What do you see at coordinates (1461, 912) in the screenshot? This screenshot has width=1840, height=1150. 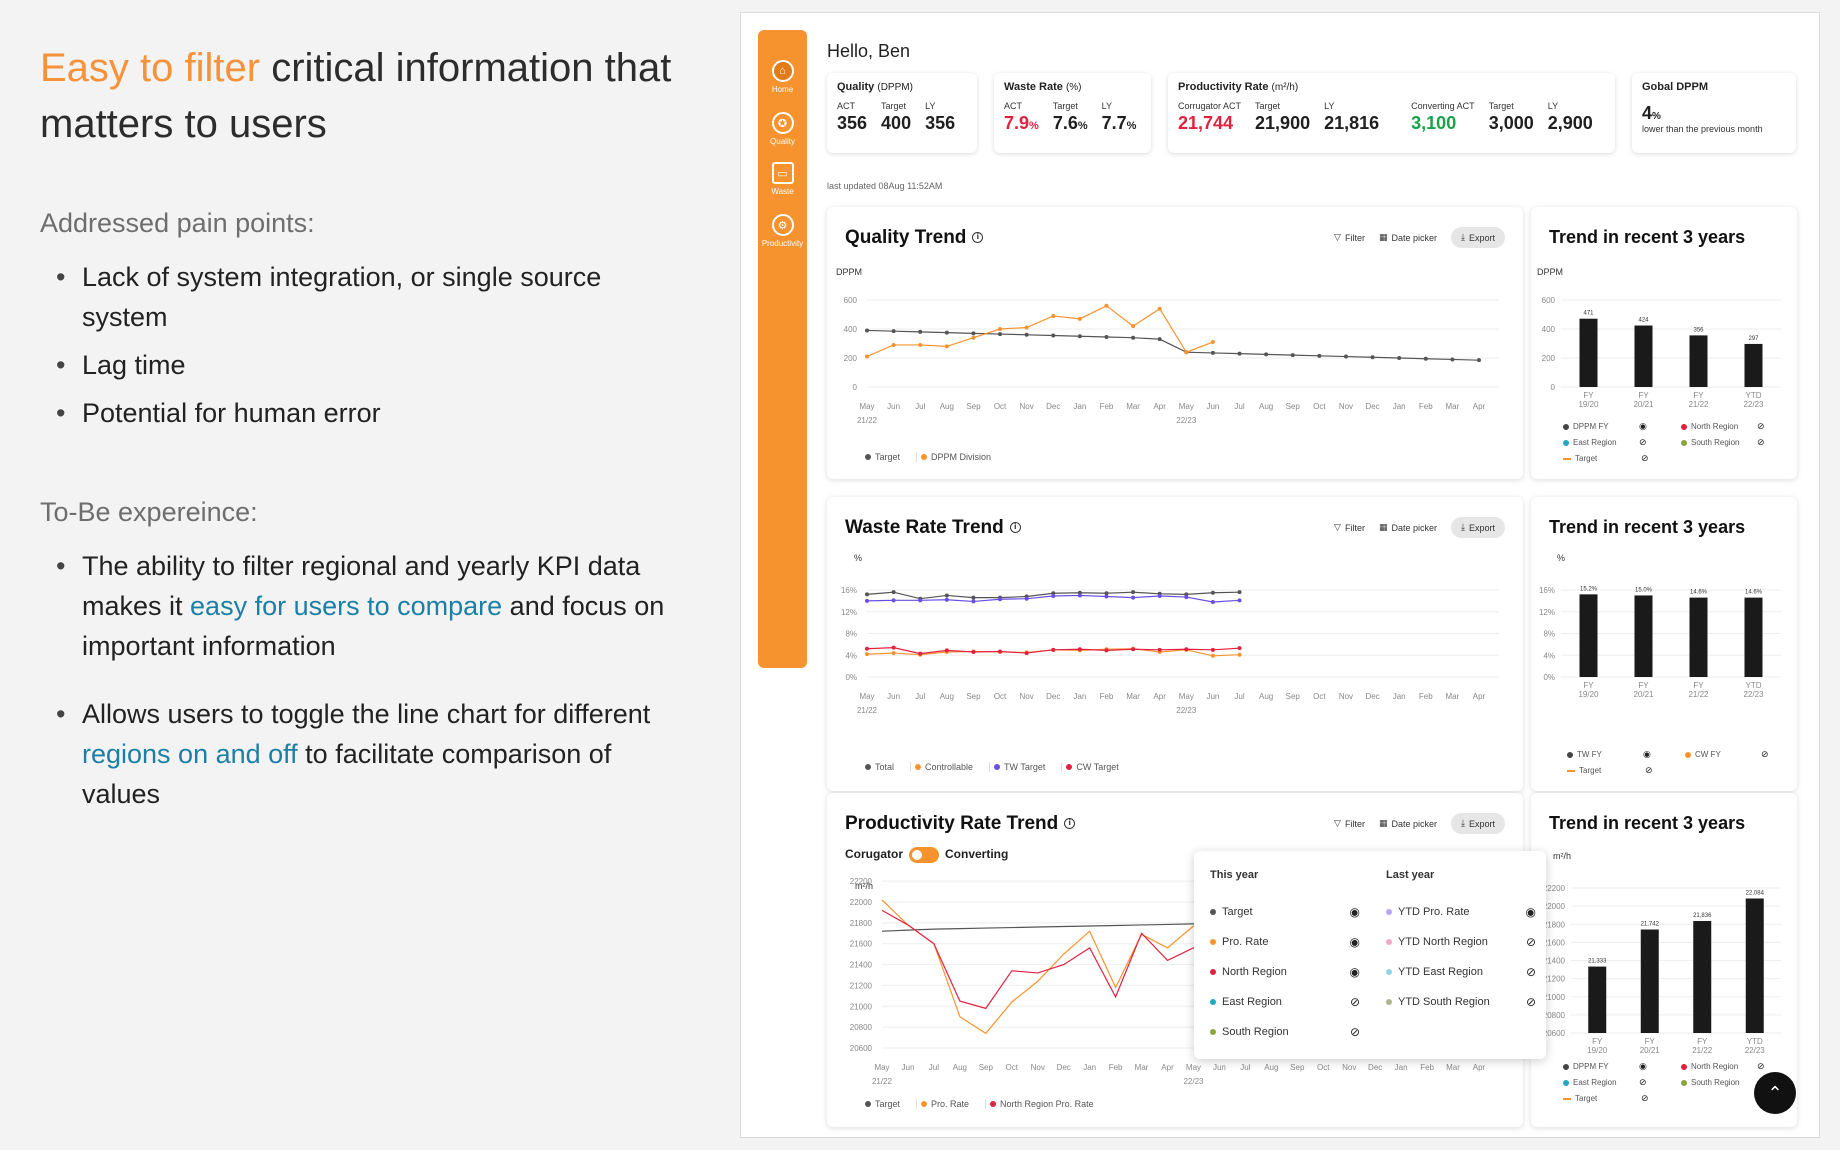 I see `filter-option: YTD Pro. Rate ◉` at bounding box center [1461, 912].